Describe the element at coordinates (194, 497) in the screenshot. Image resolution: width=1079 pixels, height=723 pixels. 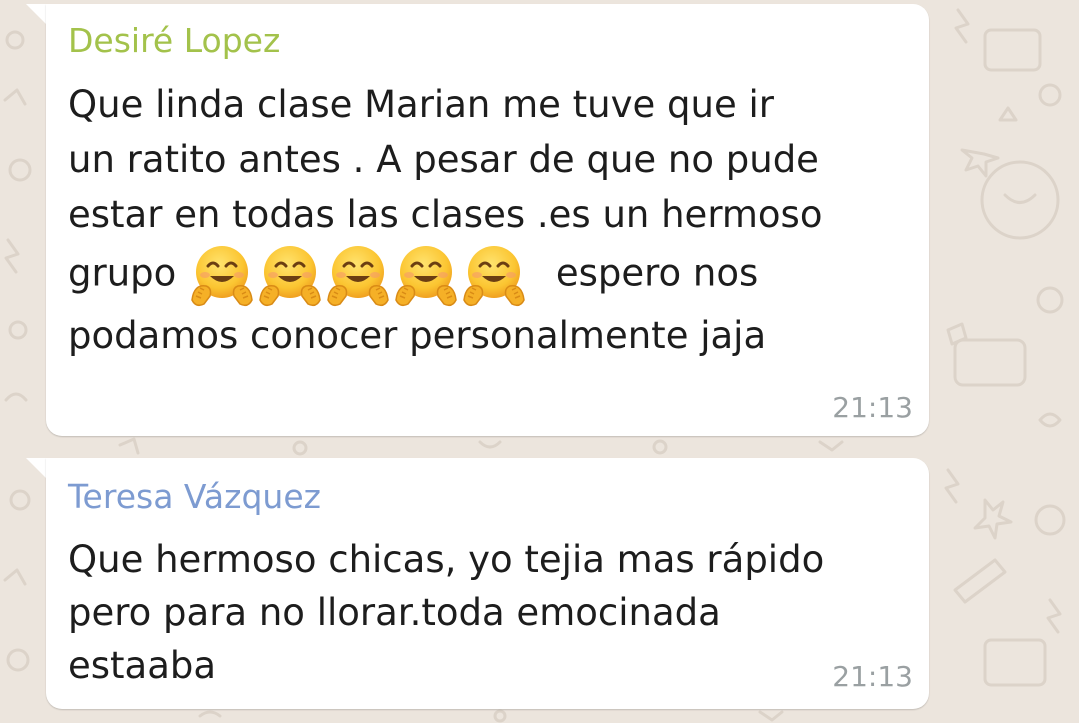
I see `sender-name: Teresa Vázquez` at that location.